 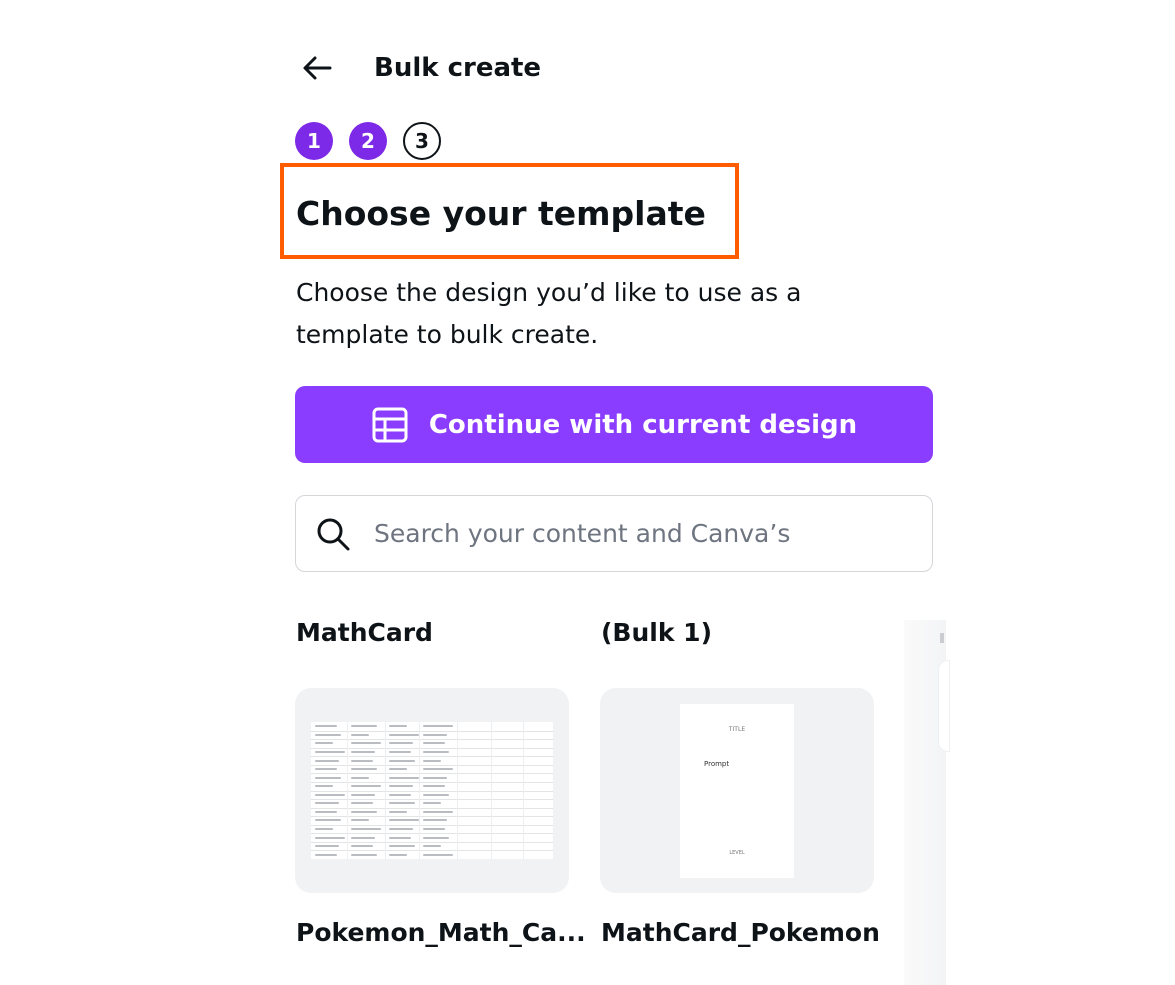 I want to click on arrow-left-icon, so click(x=317, y=68).